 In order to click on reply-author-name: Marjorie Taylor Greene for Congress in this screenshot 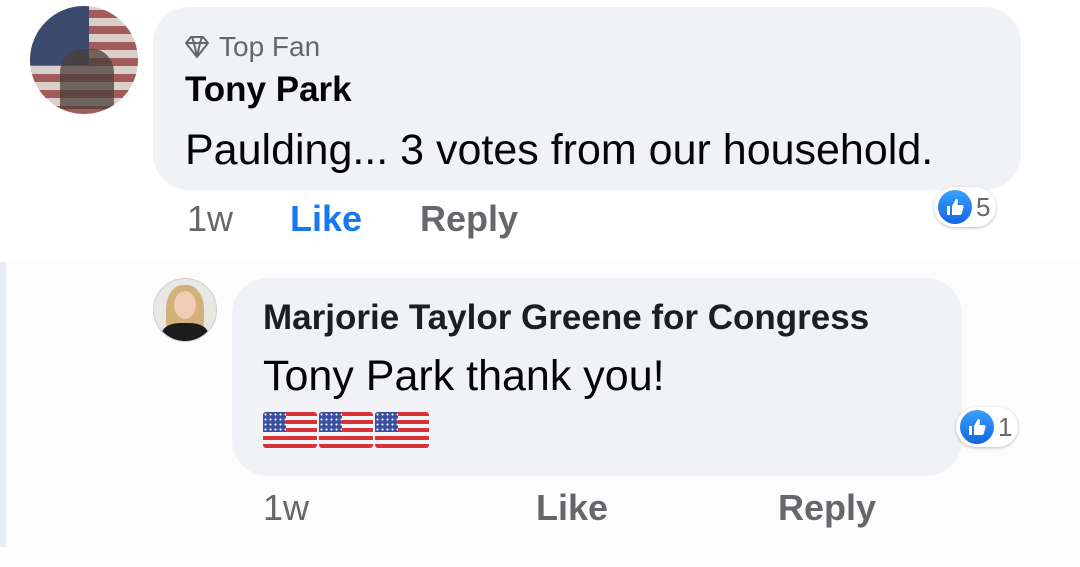, I will do `click(566, 318)`.